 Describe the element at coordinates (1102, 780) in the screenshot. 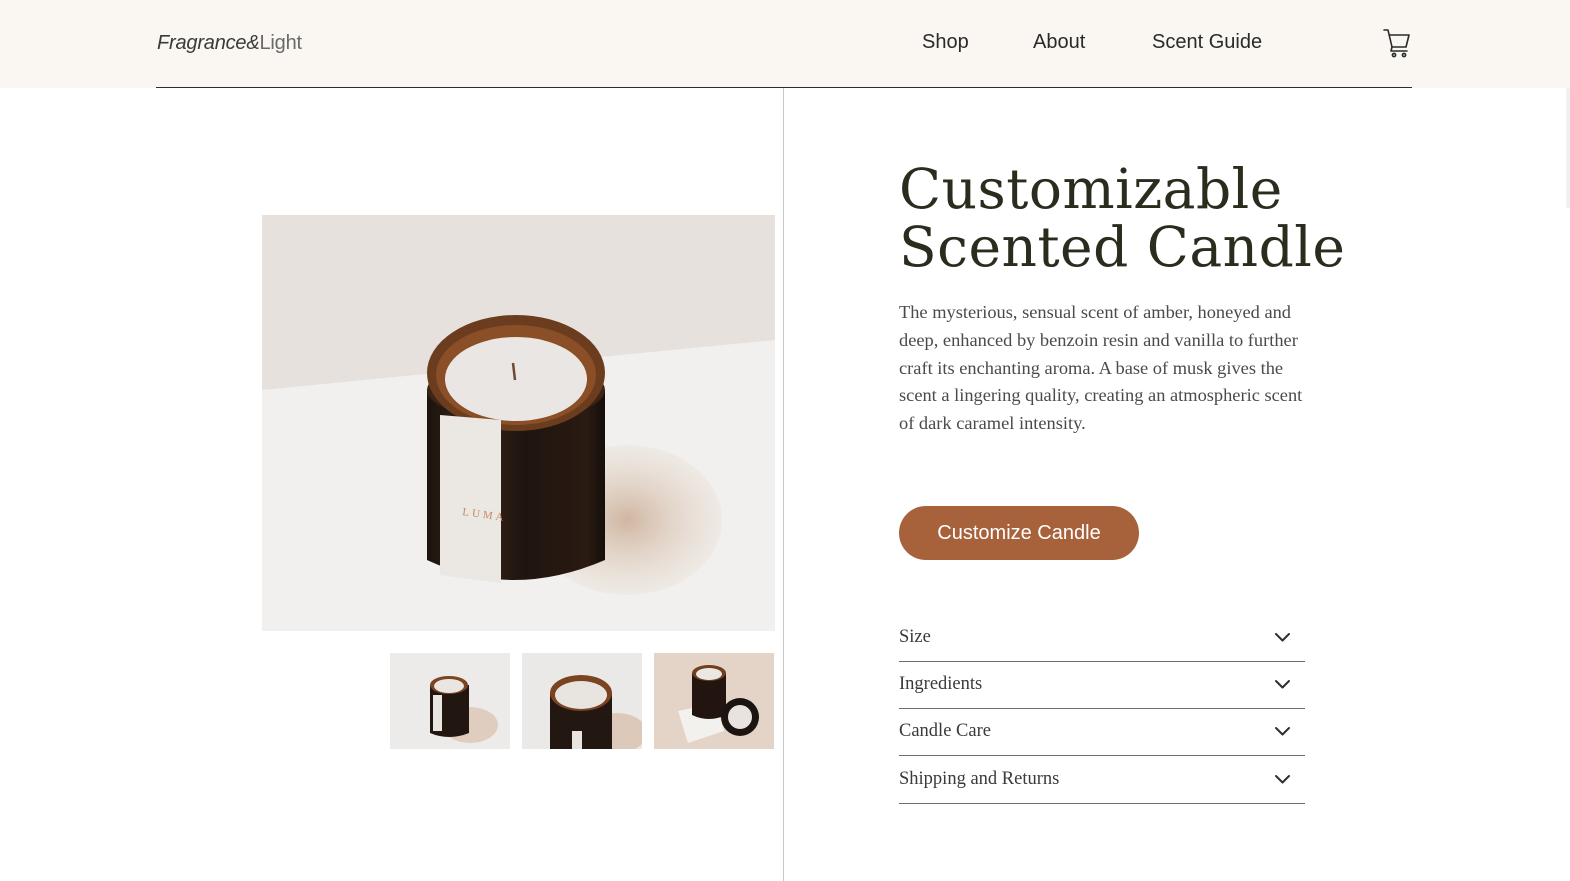

I see `accordion-shipping-returns: Shipping and Returns` at that location.